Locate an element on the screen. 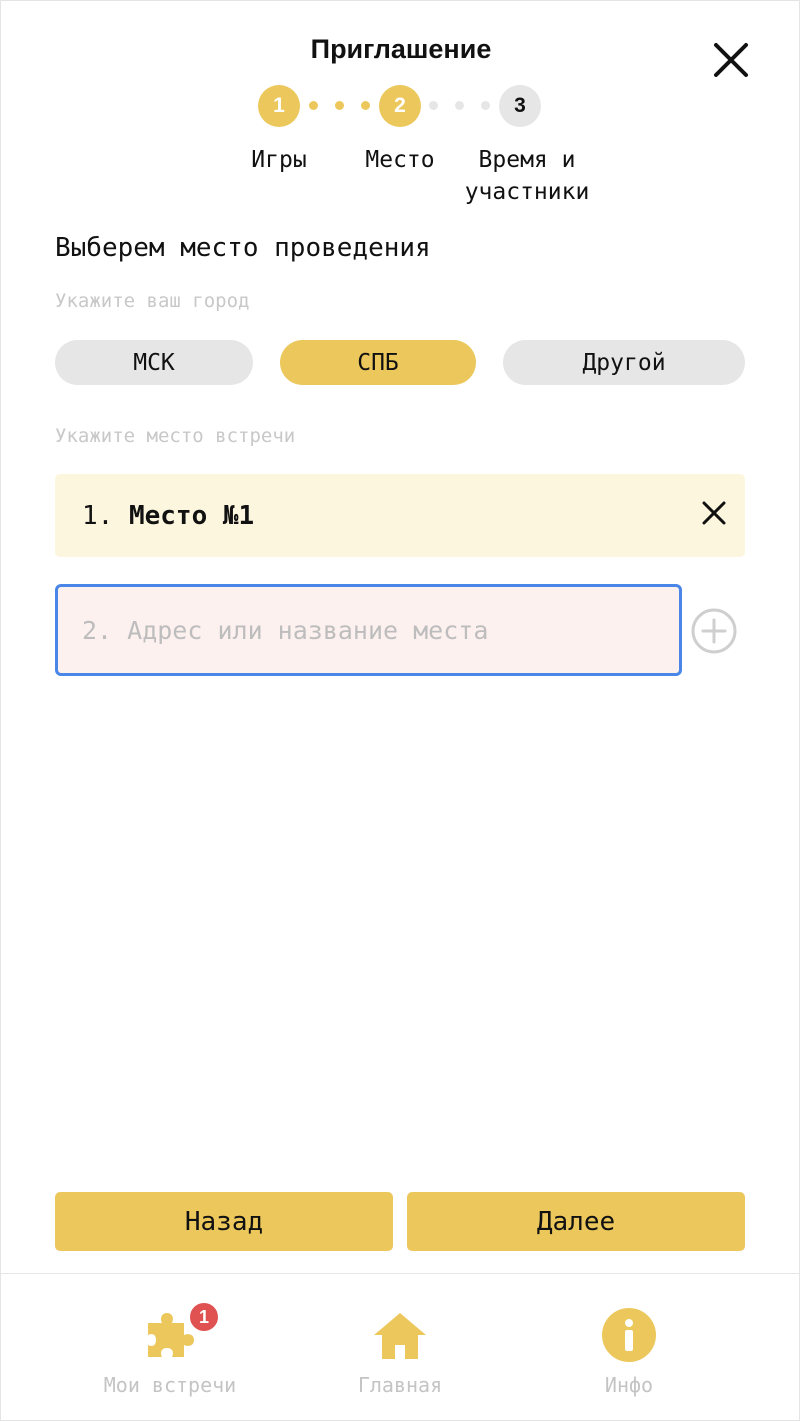  step-2-label: Место is located at coordinates (400, 160).